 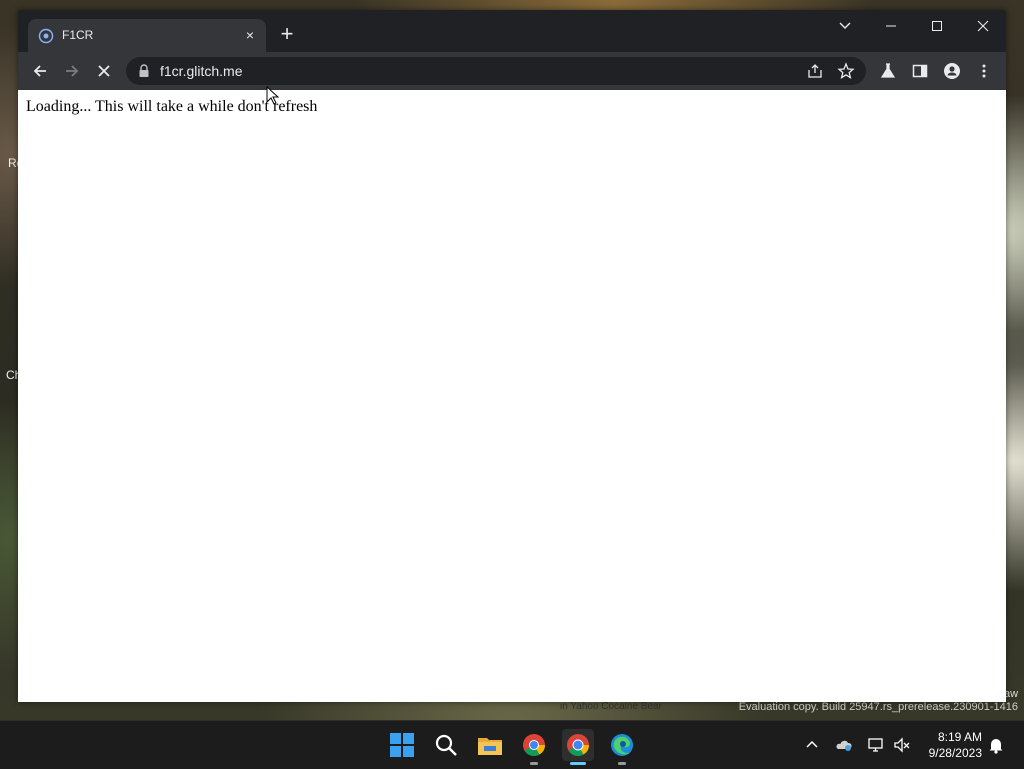 I want to click on new-tab-button: +, so click(x=287, y=34).